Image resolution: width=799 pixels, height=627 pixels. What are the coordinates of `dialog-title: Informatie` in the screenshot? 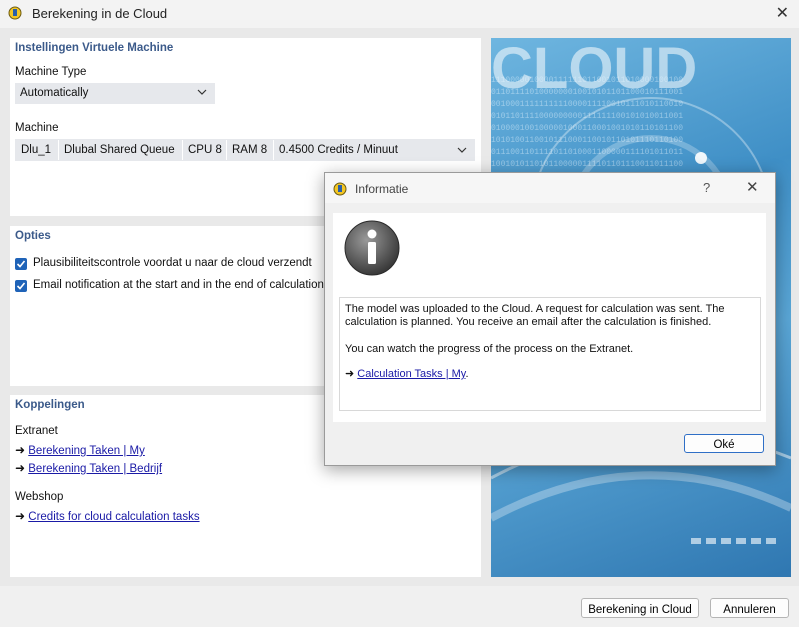 It's located at (382, 189).